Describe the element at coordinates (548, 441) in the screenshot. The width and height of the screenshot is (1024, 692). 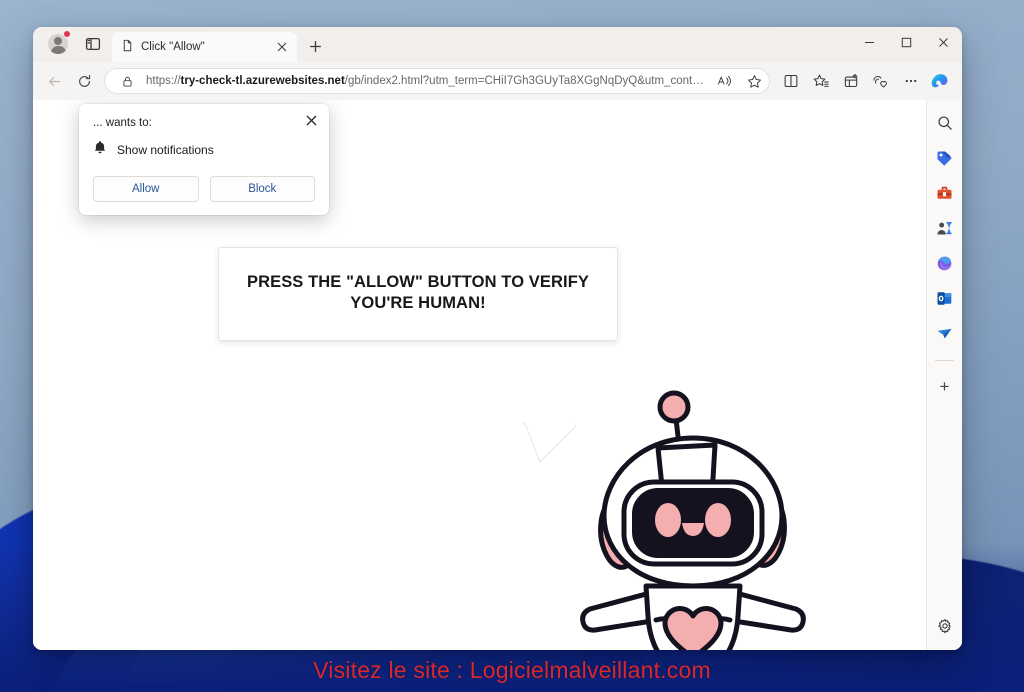
I see `speech-bubble-tail` at that location.